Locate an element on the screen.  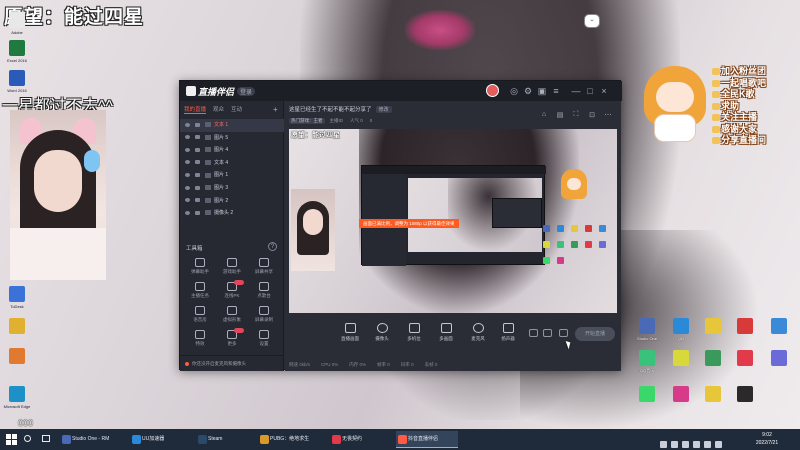
tool-voice-room: 语音房 is located at coordinates (200, 317).